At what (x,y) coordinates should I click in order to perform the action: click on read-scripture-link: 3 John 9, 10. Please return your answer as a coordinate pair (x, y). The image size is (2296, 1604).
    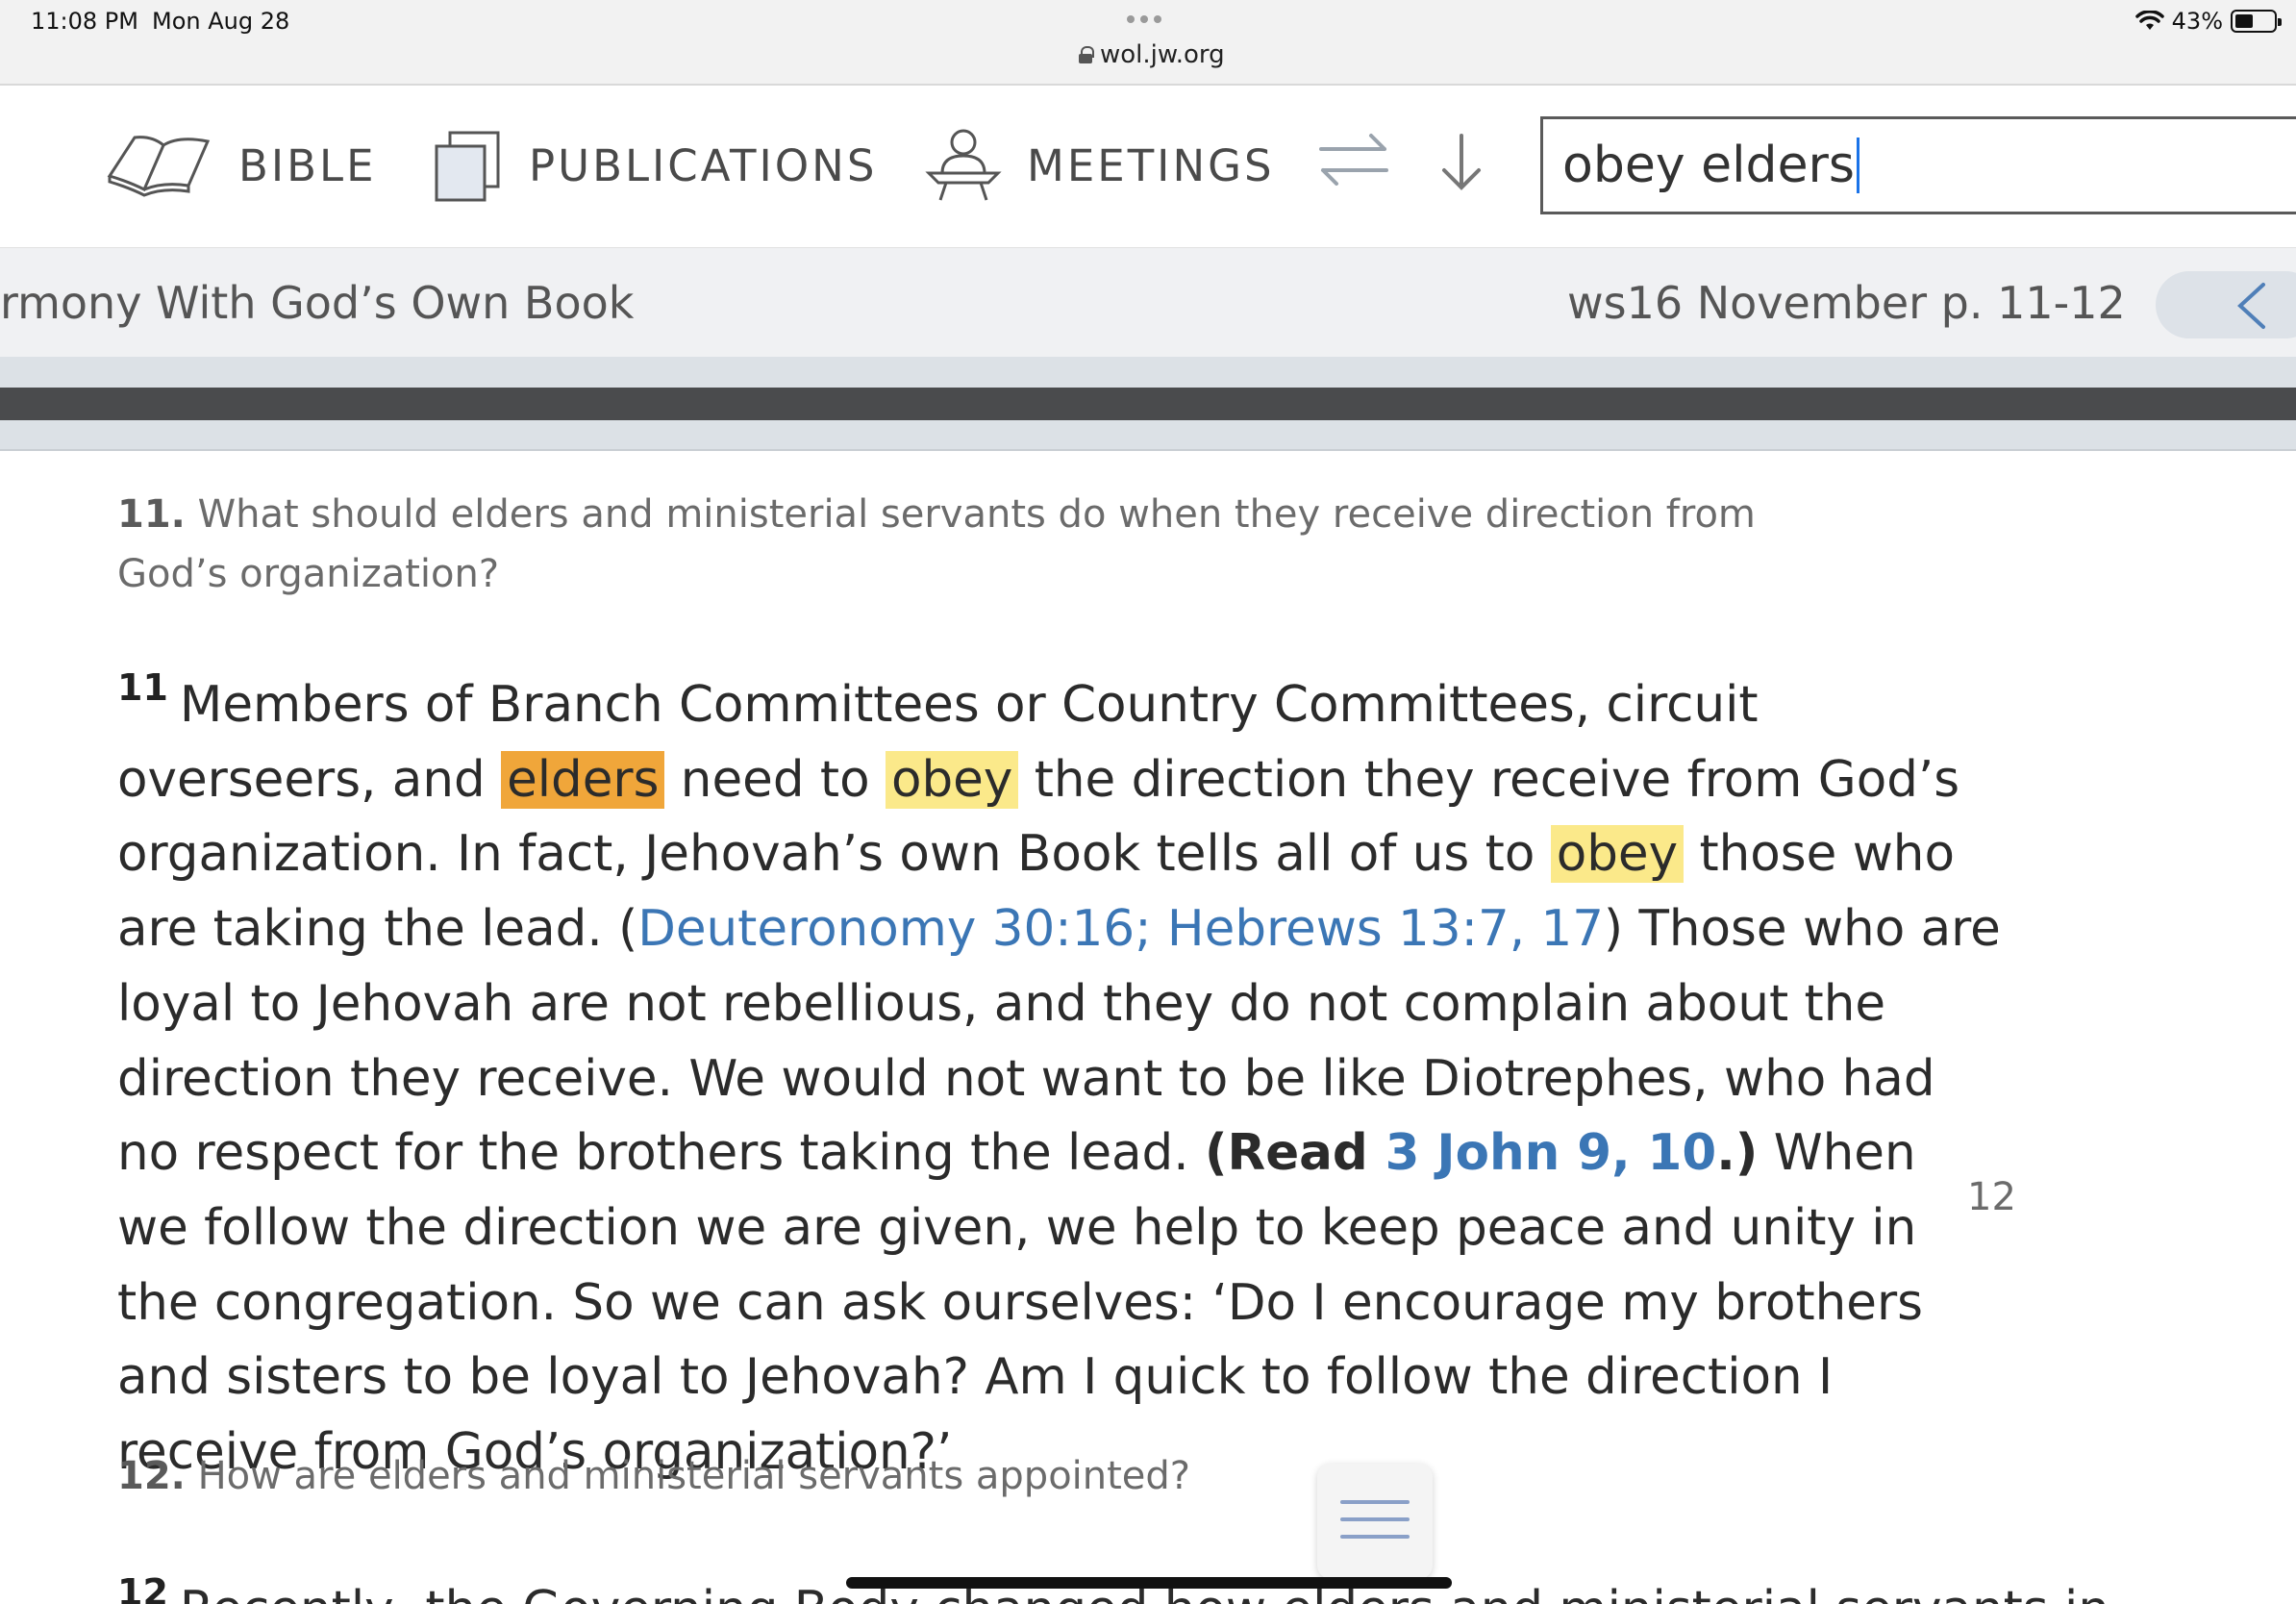
    Looking at the image, I should click on (1551, 1153).